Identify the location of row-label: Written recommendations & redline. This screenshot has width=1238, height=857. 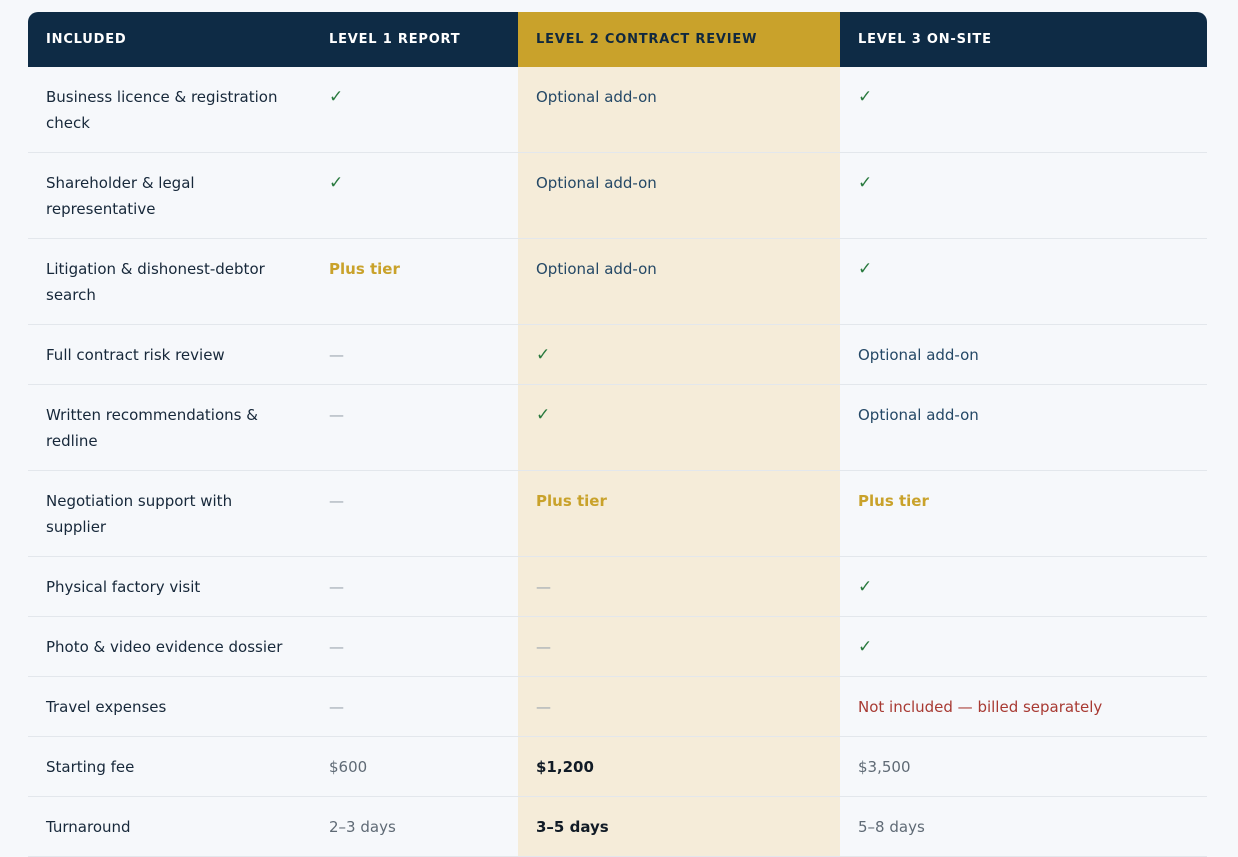
(169, 427).